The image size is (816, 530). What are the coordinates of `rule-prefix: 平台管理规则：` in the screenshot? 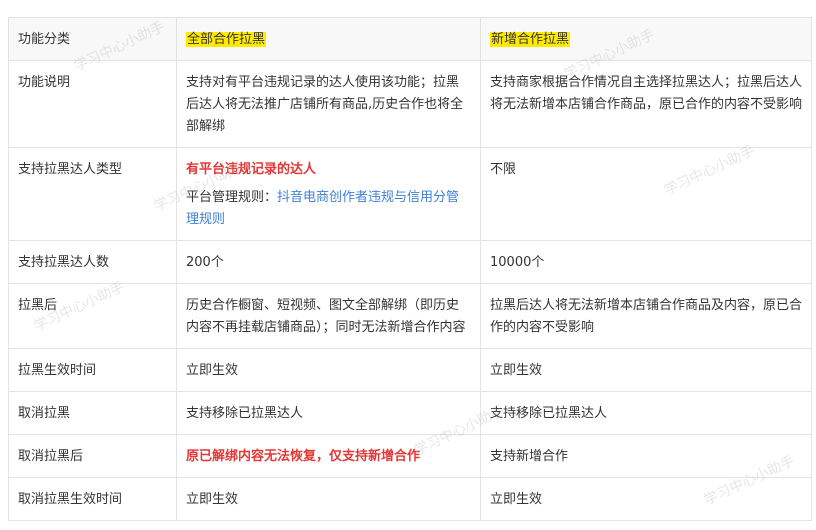 It's located at (232, 197).